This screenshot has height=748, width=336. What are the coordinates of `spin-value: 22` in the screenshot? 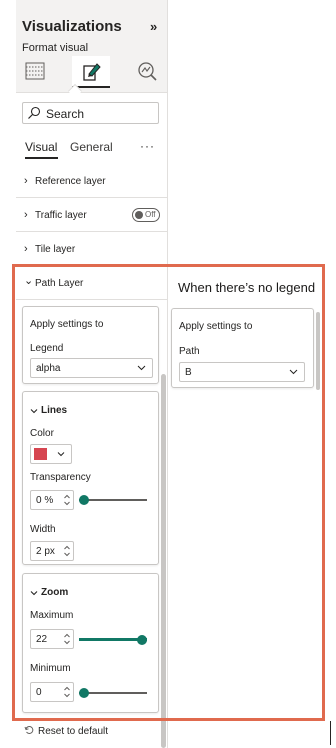 It's located at (42, 639).